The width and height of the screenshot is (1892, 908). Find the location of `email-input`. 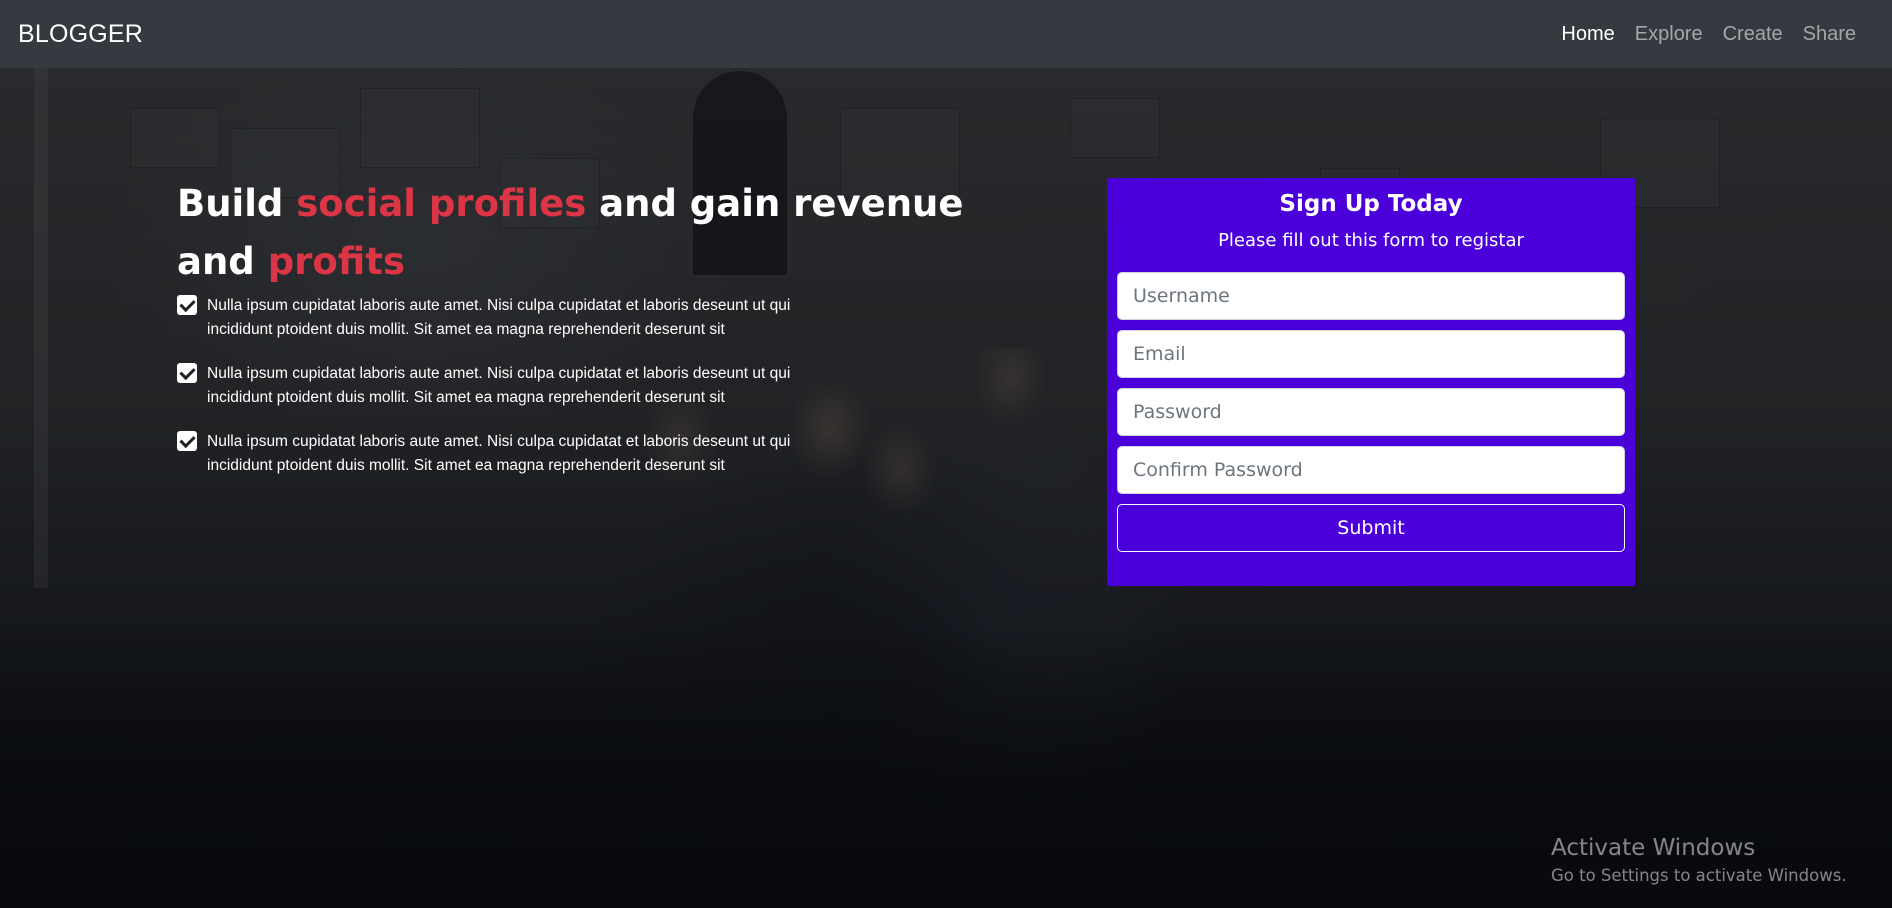

email-input is located at coordinates (1371, 354).